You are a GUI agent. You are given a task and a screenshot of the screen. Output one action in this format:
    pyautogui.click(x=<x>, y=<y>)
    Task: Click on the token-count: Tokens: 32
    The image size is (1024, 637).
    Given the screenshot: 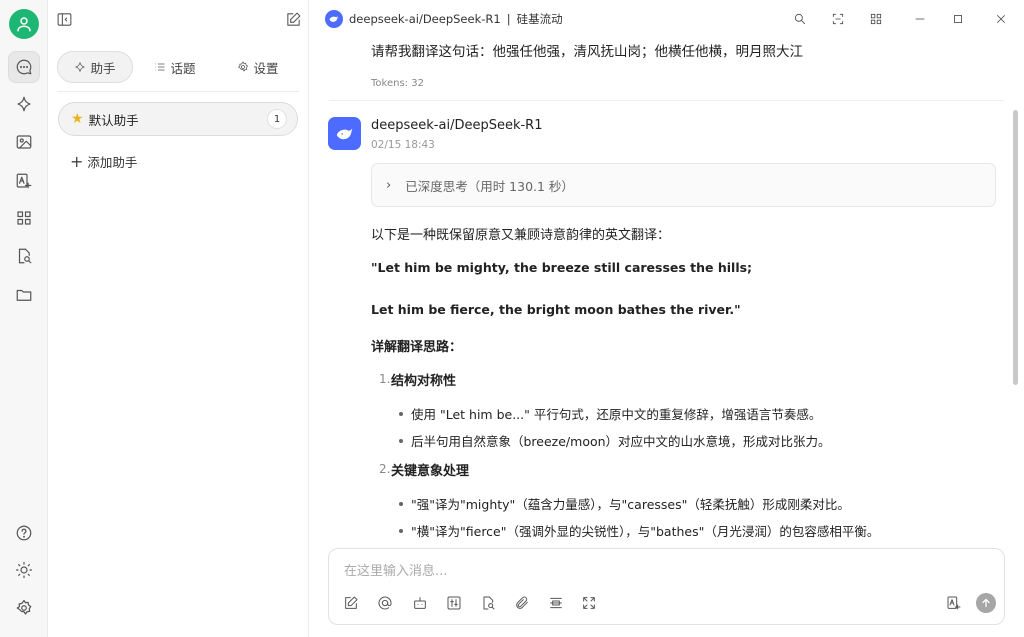 What is the action you would take?
    pyautogui.click(x=397, y=83)
    